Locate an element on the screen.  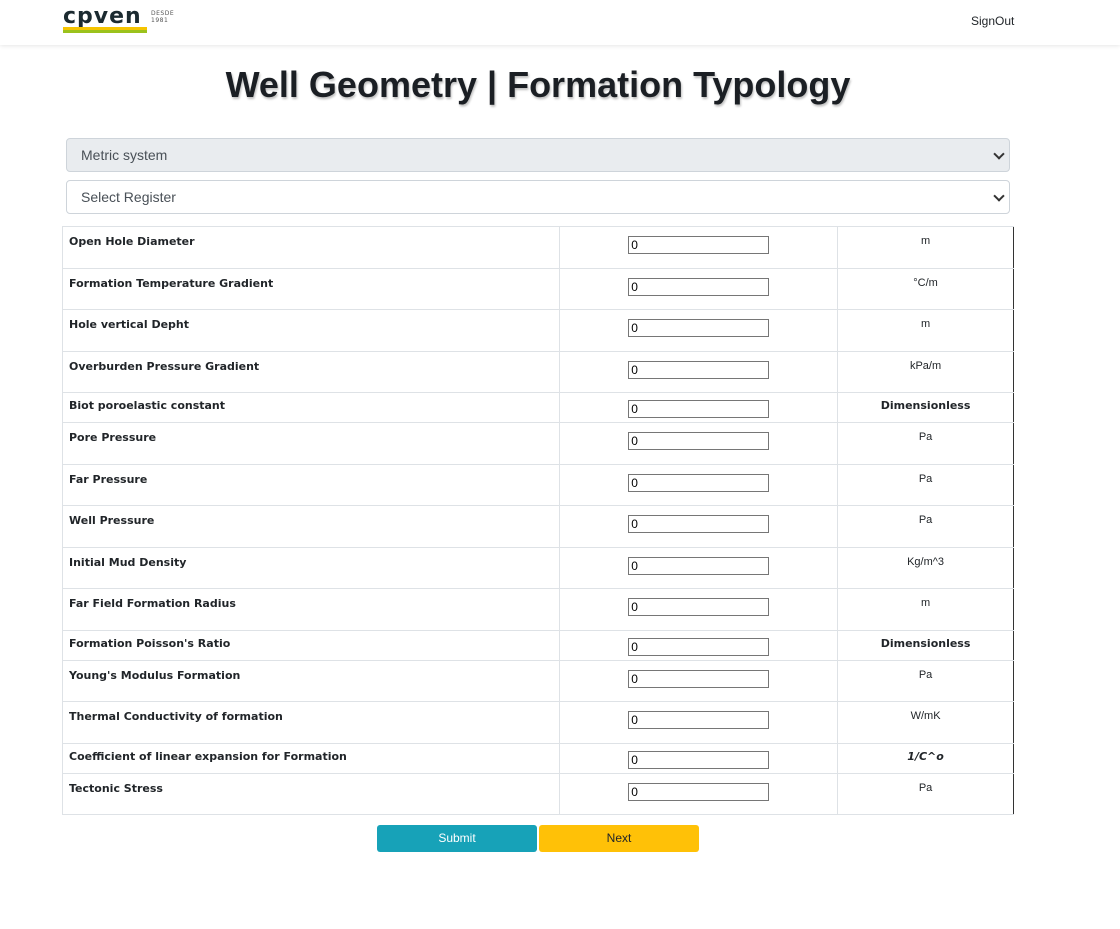
table-row: Formation Poisson's Ratio Dimensionless is located at coordinates (537, 645).